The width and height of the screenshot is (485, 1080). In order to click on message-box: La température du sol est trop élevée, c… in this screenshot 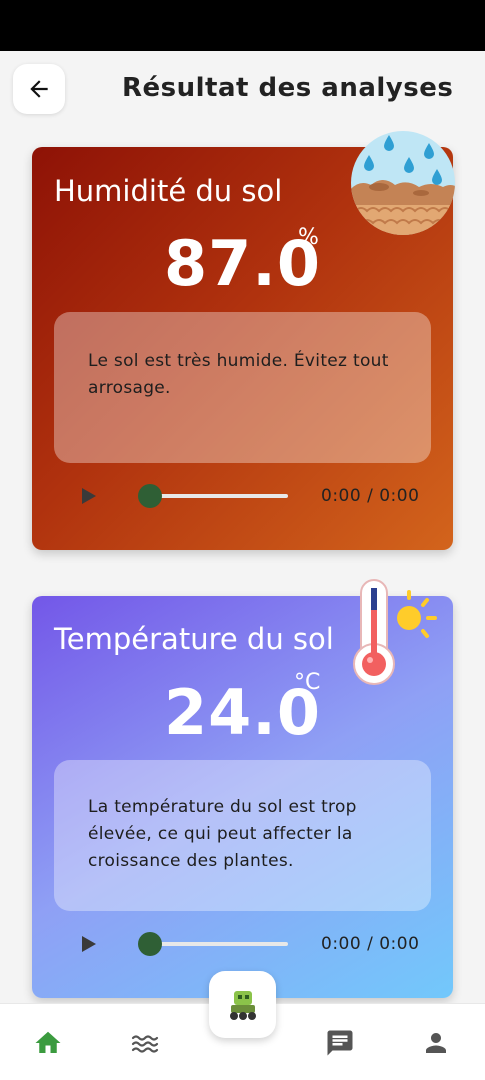, I will do `click(242, 835)`.